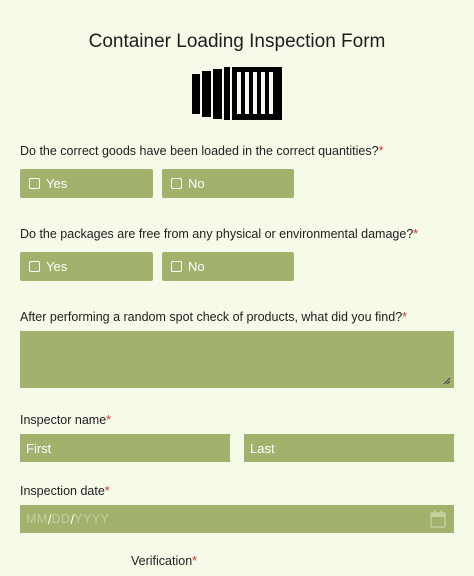  What do you see at coordinates (438, 519) in the screenshot?
I see `calendar-icon` at bounding box center [438, 519].